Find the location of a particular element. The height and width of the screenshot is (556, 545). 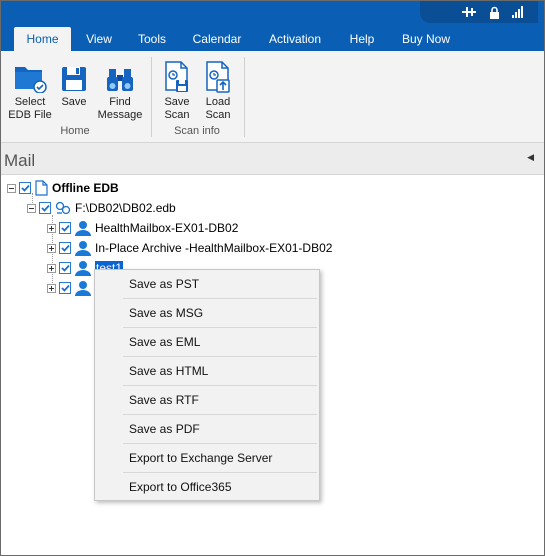

tree-node-database: F:\DB02\DB02.edb is located at coordinates (101, 208).